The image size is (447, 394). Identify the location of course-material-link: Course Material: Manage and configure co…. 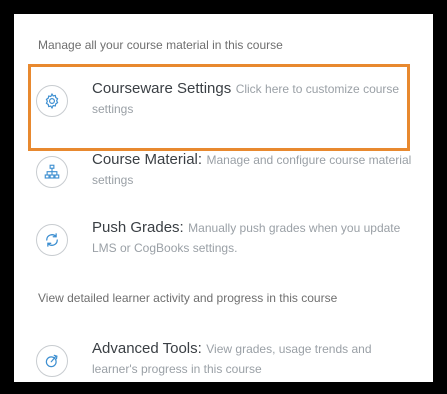
(226, 175).